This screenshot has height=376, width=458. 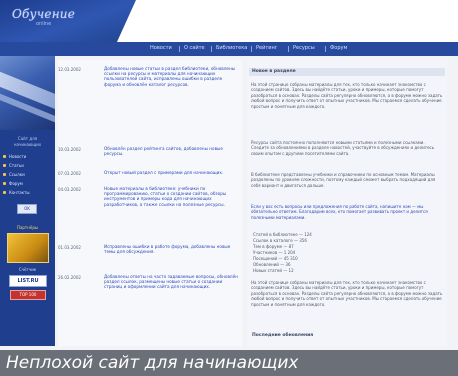 What do you see at coordinates (19, 192) in the screenshot?
I see `sidebar-item-label: Контакты` at bounding box center [19, 192].